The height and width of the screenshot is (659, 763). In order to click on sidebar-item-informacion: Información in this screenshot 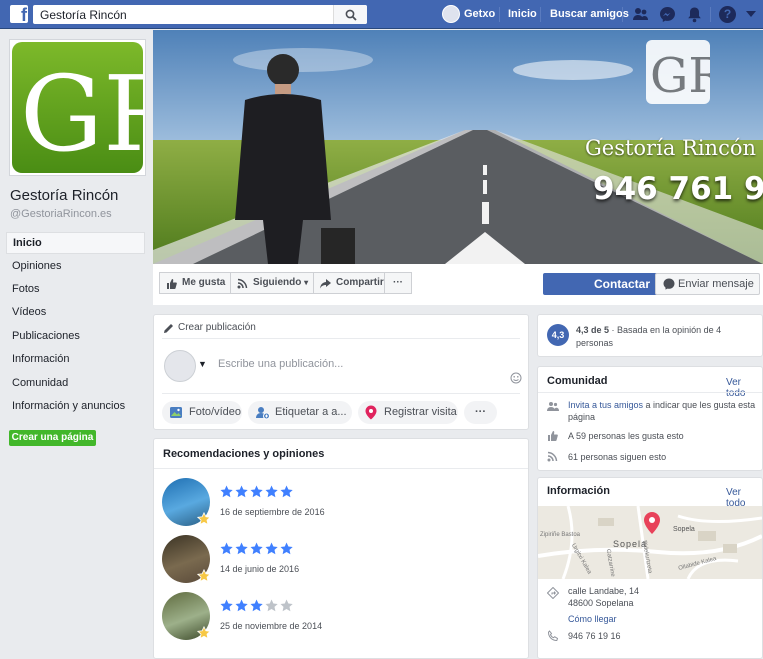, I will do `click(75, 360)`.